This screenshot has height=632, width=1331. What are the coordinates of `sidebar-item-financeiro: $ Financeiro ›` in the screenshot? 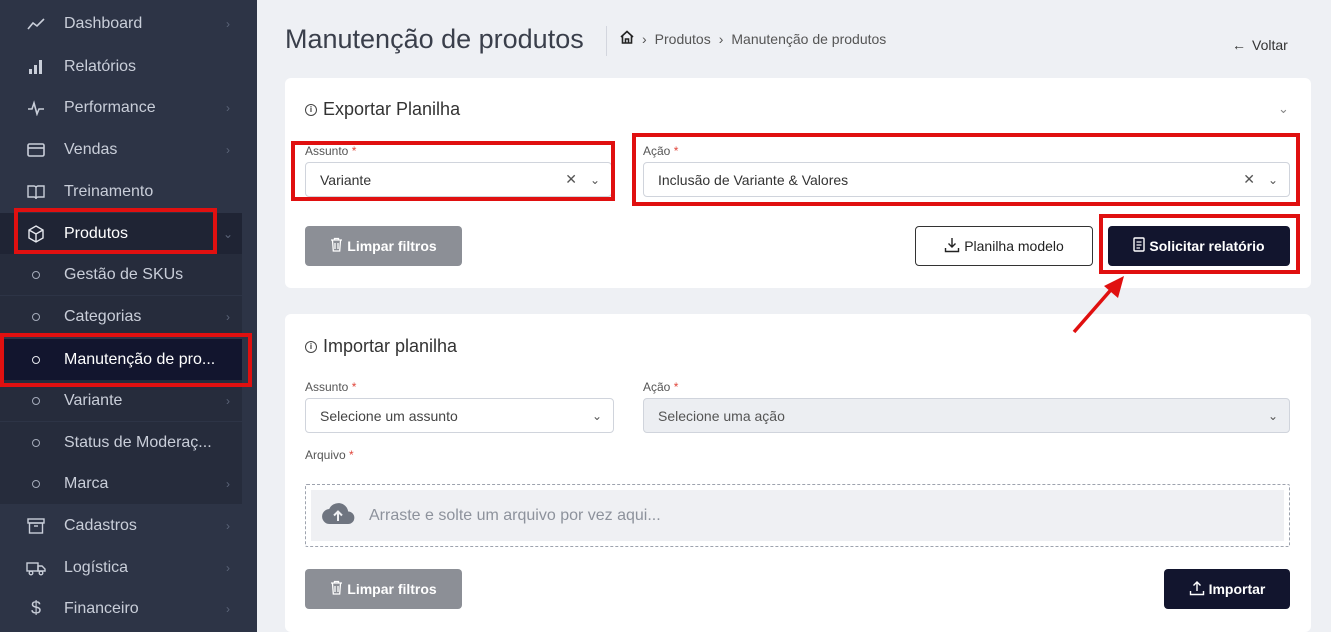 It's located at (121, 608).